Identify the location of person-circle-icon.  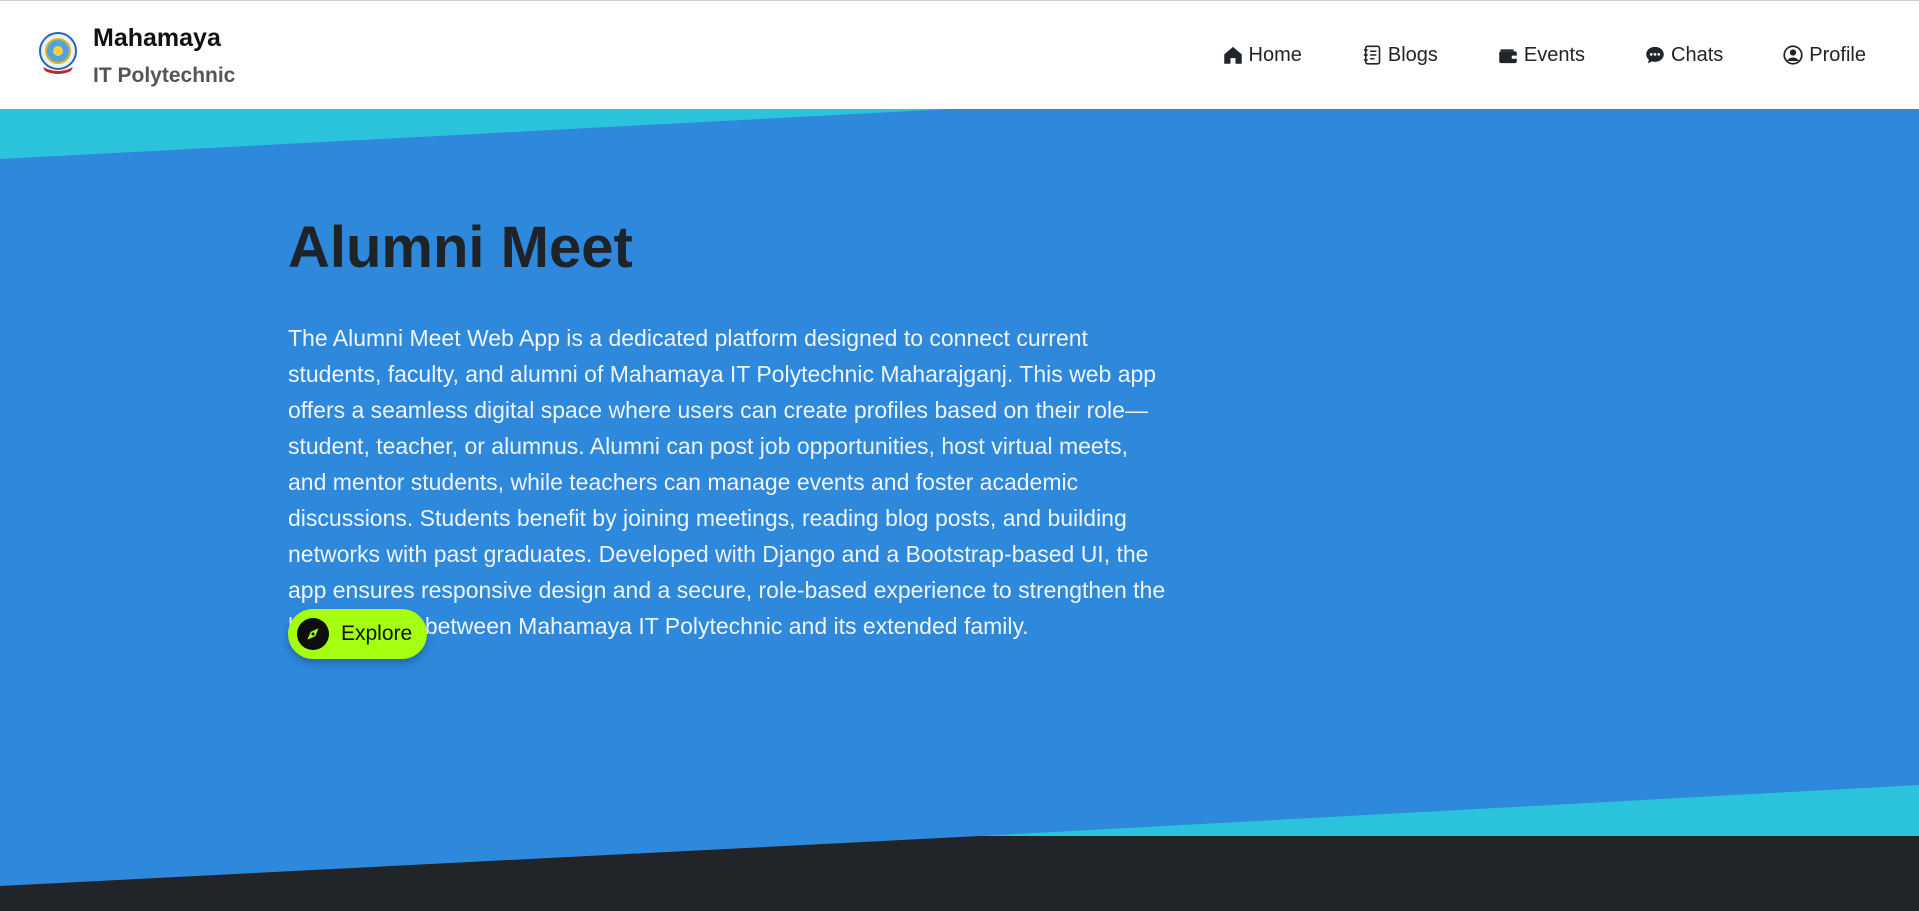
(1793, 55).